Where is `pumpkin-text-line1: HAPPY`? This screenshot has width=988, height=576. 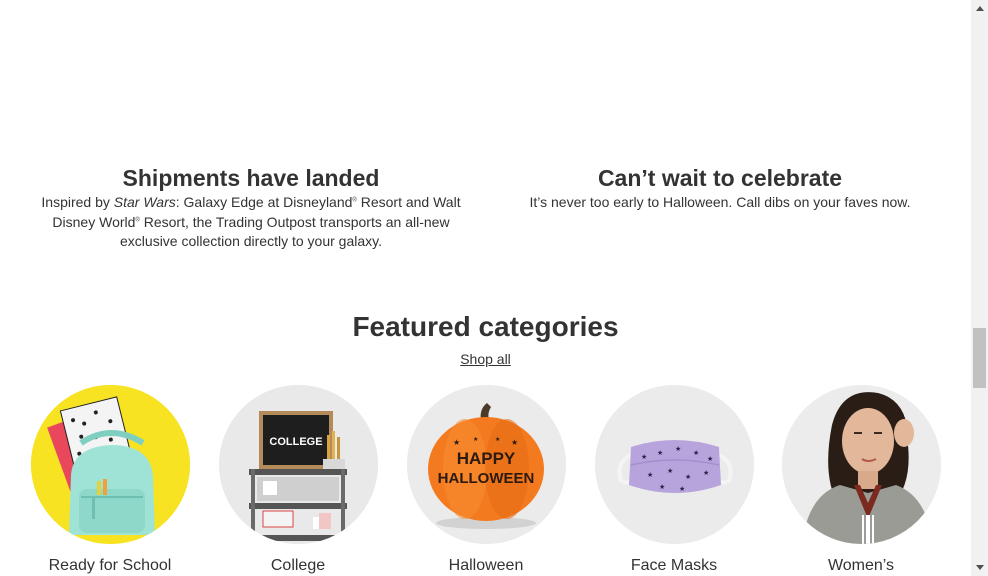
pumpkin-text-line1: HAPPY is located at coordinates (485, 458).